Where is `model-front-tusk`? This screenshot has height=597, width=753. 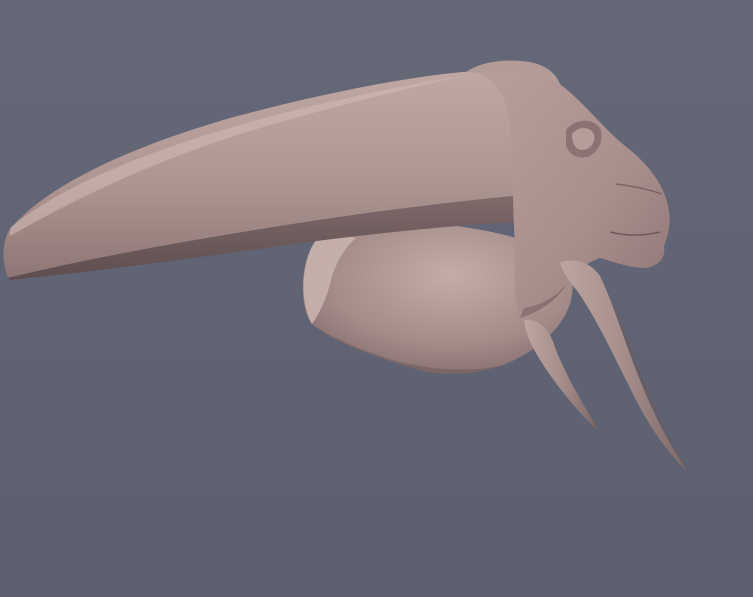
model-front-tusk is located at coordinates (624, 366).